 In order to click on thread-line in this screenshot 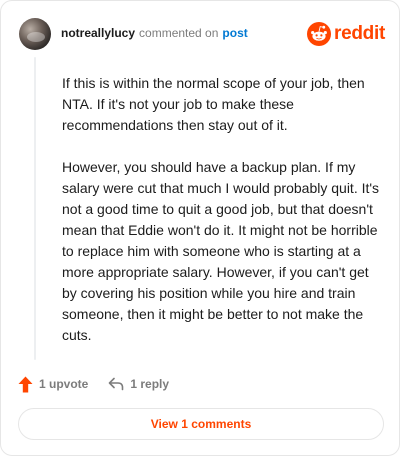, I will do `click(35, 208)`.